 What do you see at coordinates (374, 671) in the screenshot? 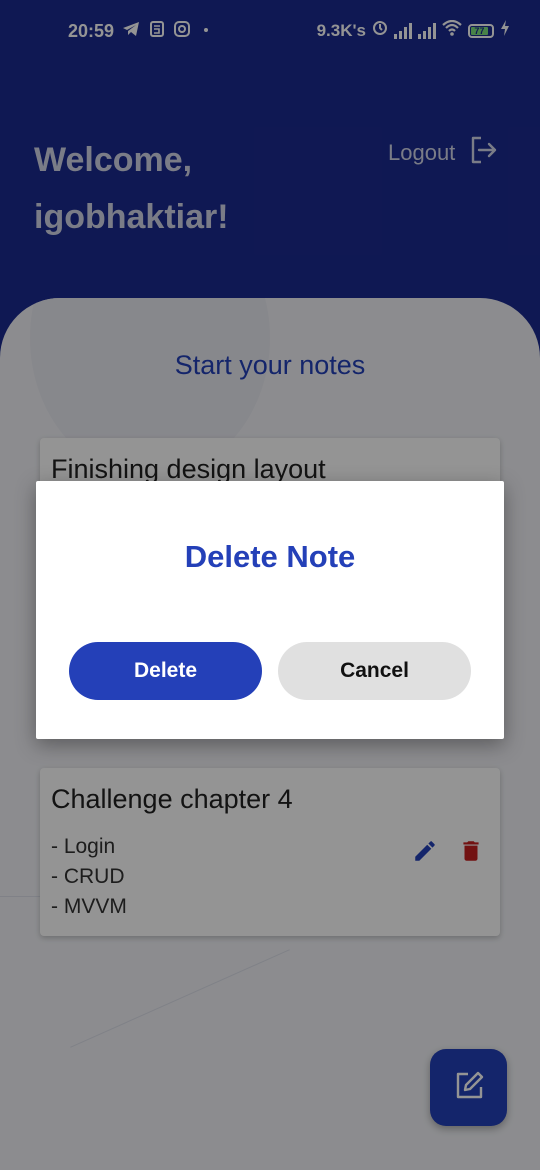
I see `cancel-button: Cancel` at bounding box center [374, 671].